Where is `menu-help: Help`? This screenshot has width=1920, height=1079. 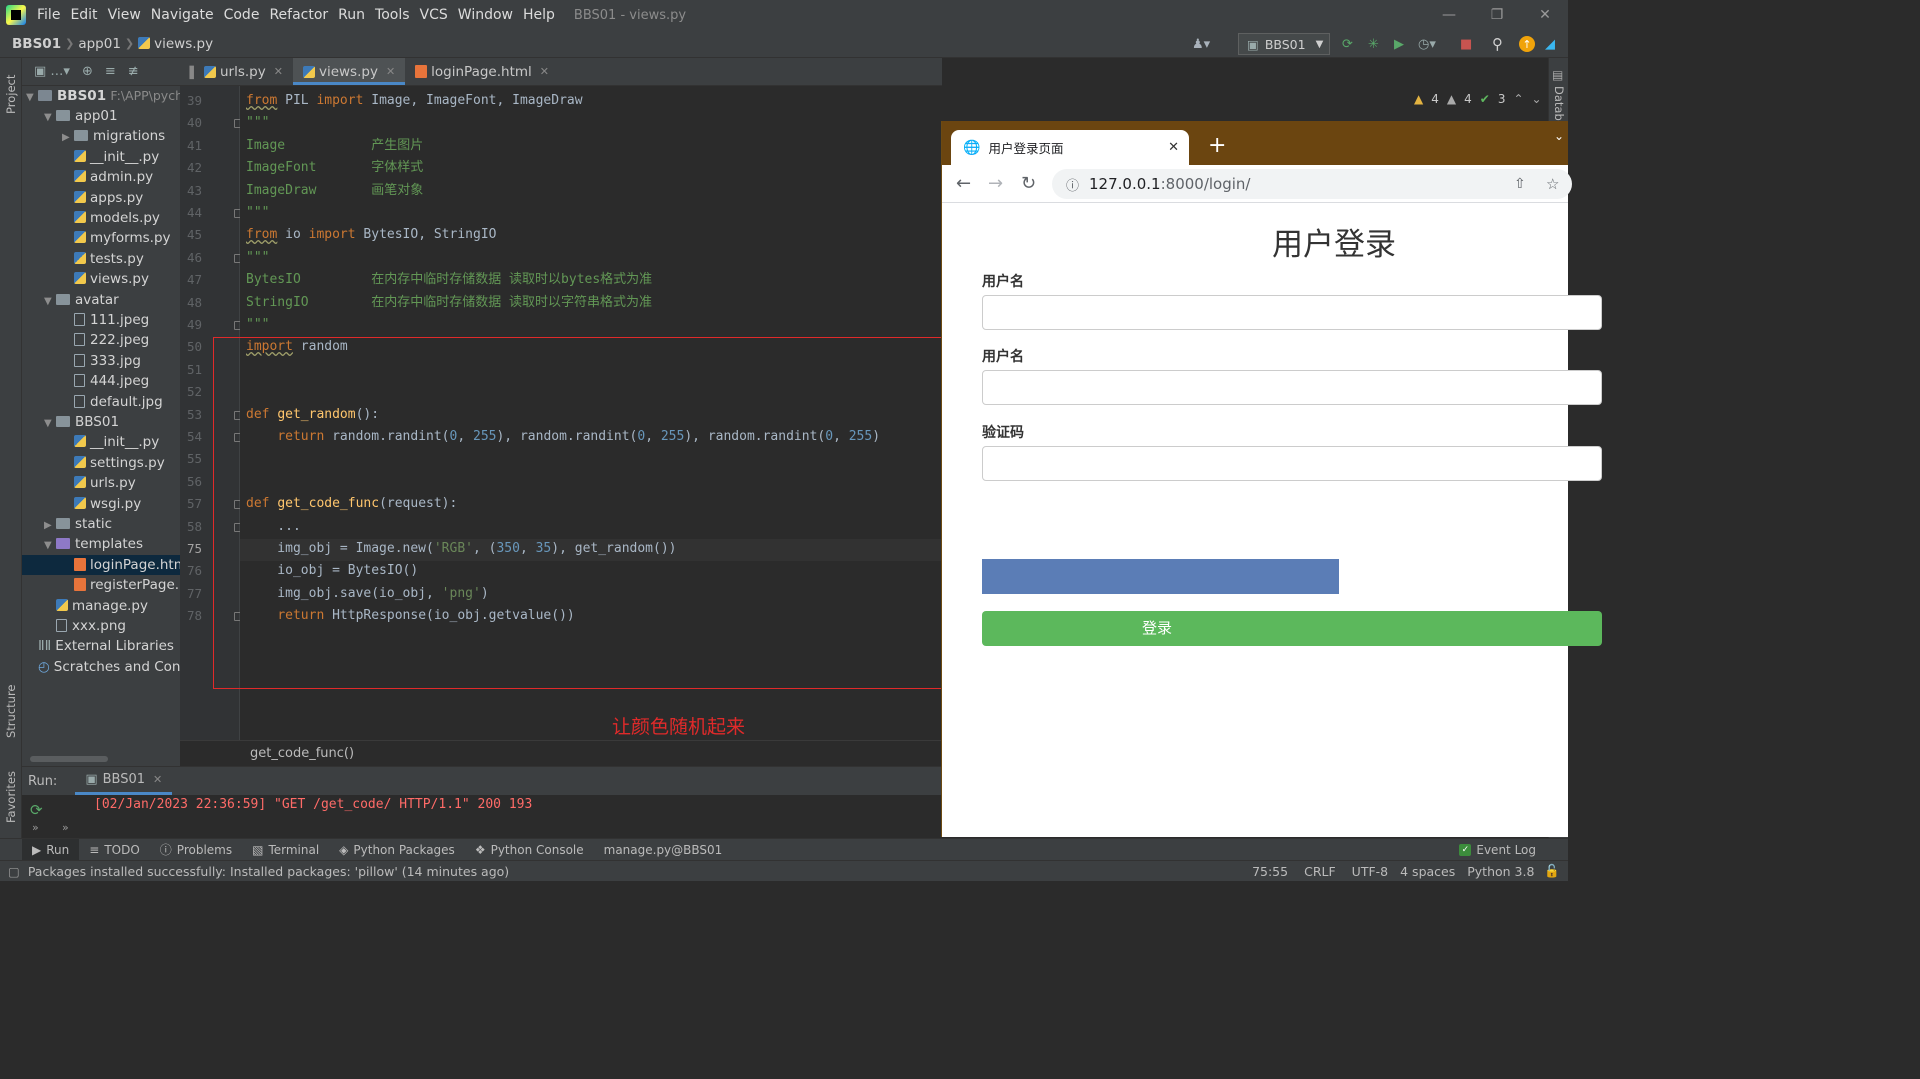 menu-help: Help is located at coordinates (539, 15).